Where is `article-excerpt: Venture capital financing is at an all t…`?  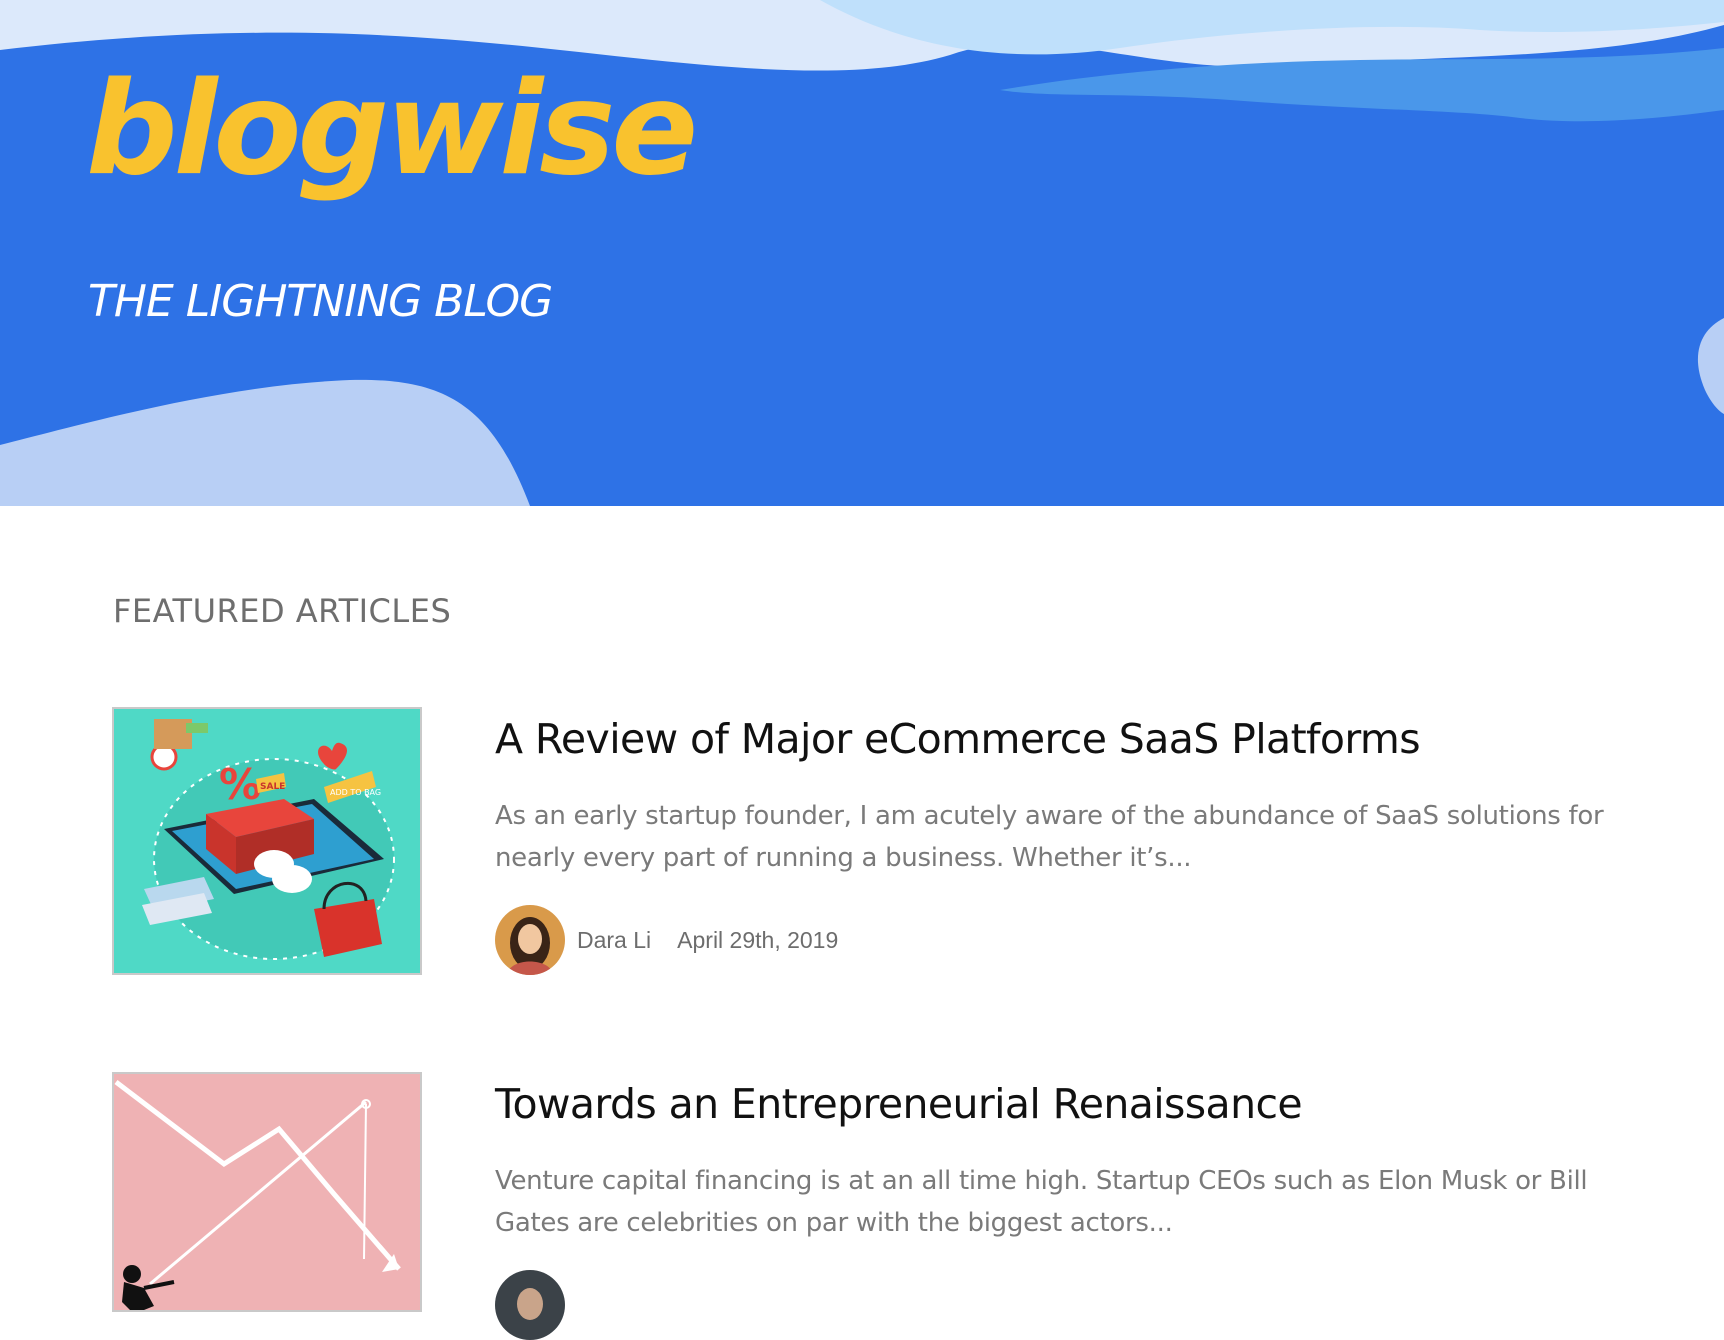
article-excerpt: Venture capital financing is at an all t… is located at coordinates (1041, 1202).